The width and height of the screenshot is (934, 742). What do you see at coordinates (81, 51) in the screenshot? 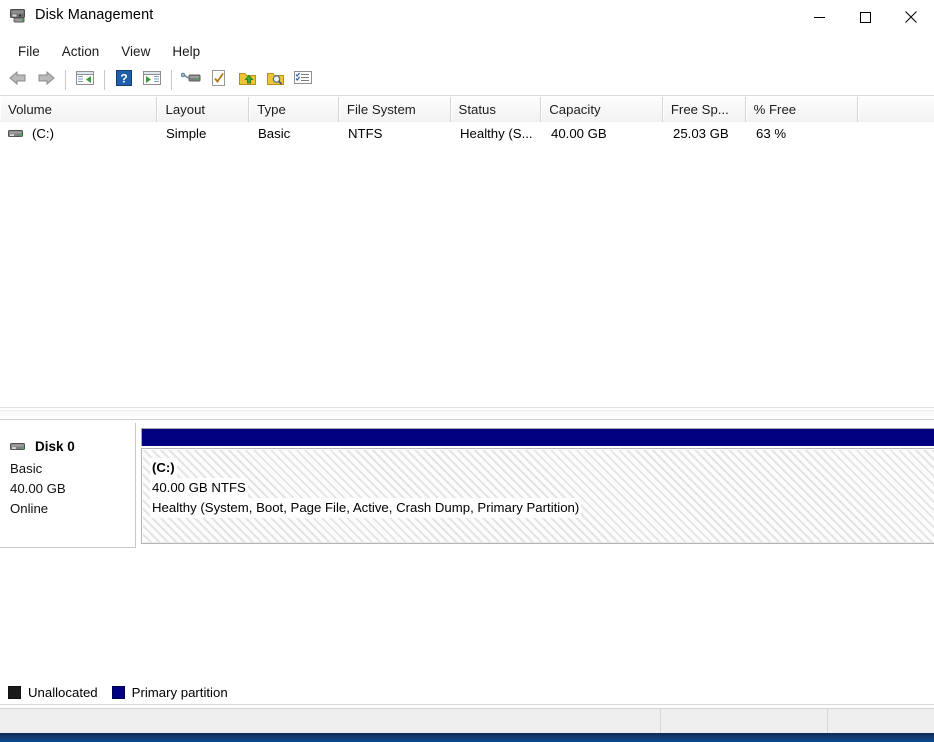
I see `menu-action: Action` at bounding box center [81, 51].